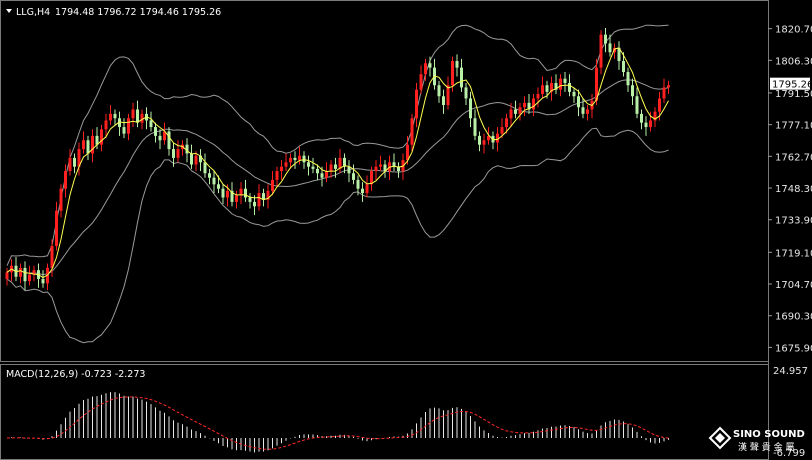 This screenshot has width=812, height=460. What do you see at coordinates (793, 285) in the screenshot?
I see `y-tick-label: 1704.70` at bounding box center [793, 285].